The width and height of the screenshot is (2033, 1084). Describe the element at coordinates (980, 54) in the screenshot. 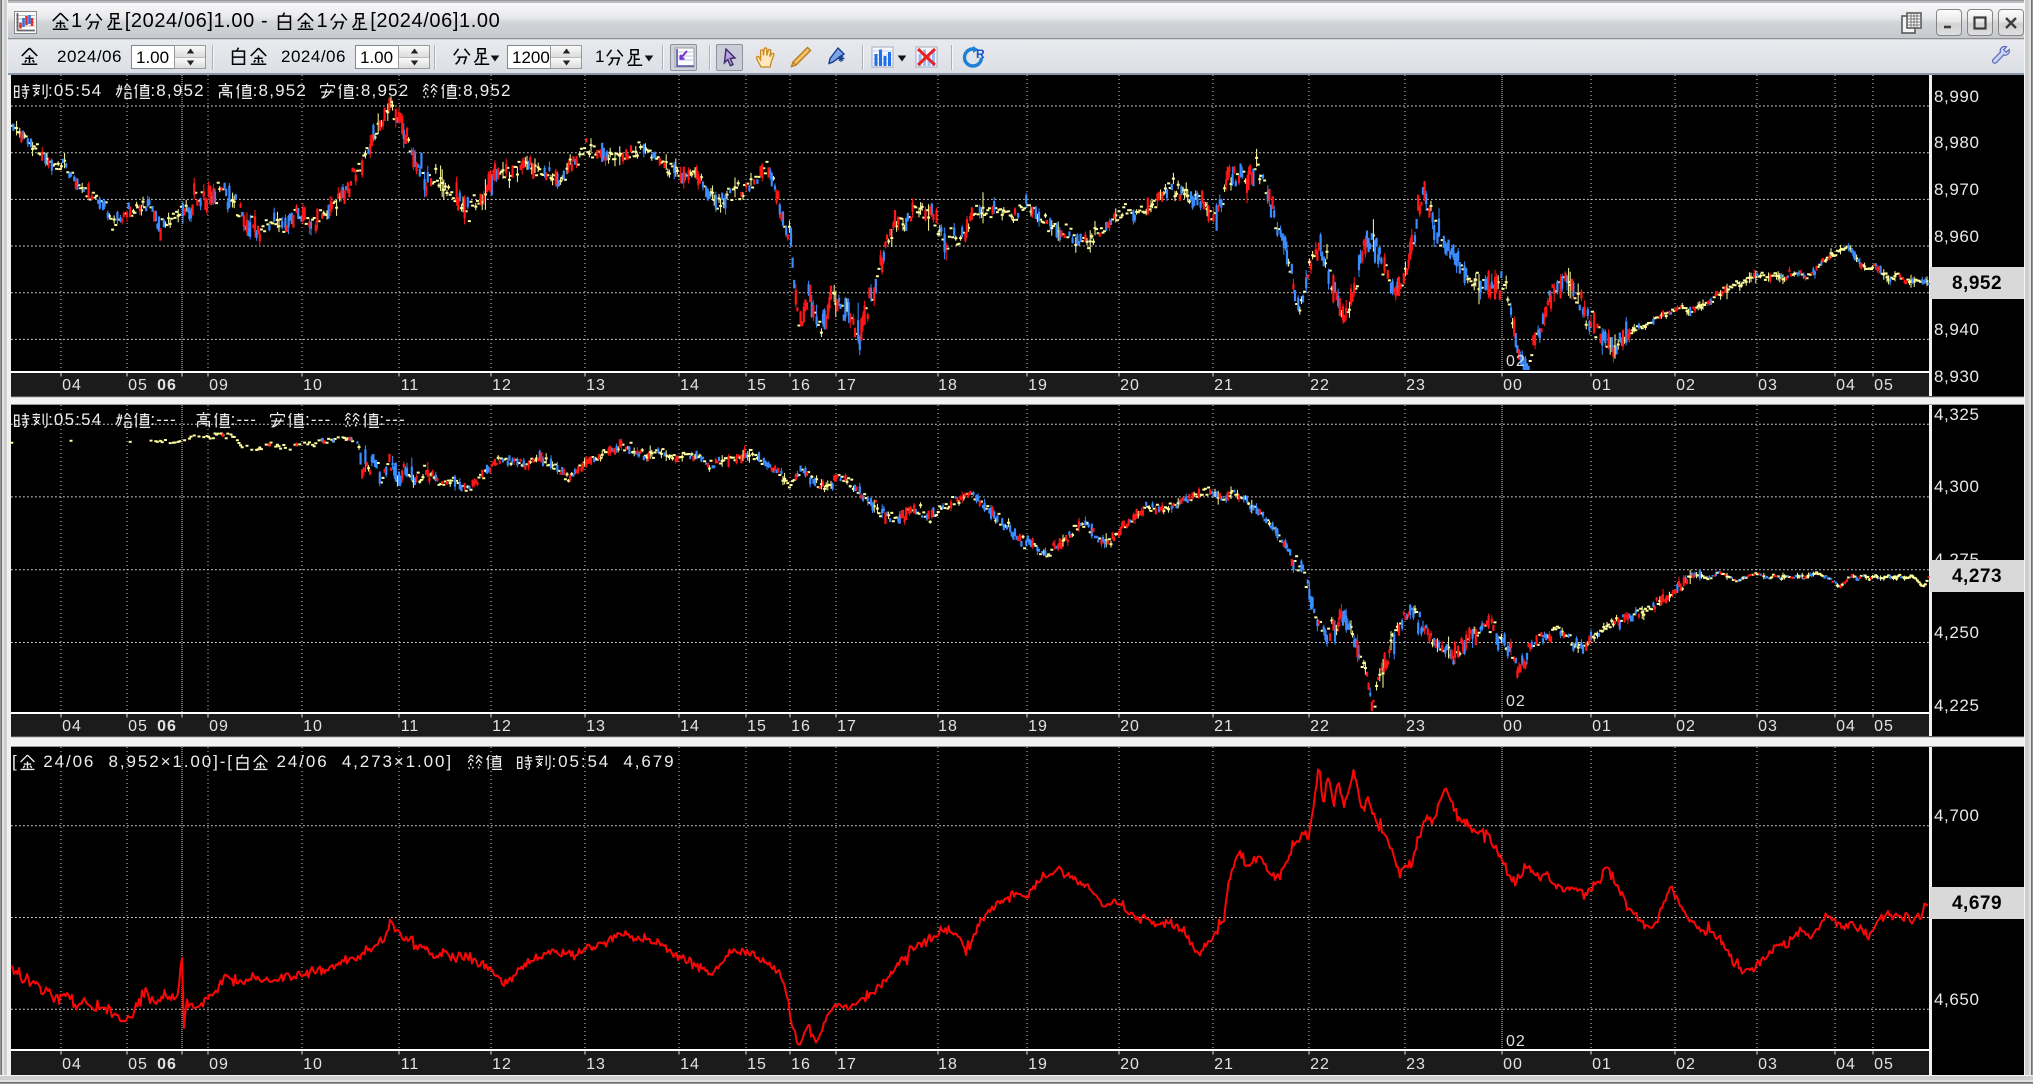

I see `svg-text: R` at that location.